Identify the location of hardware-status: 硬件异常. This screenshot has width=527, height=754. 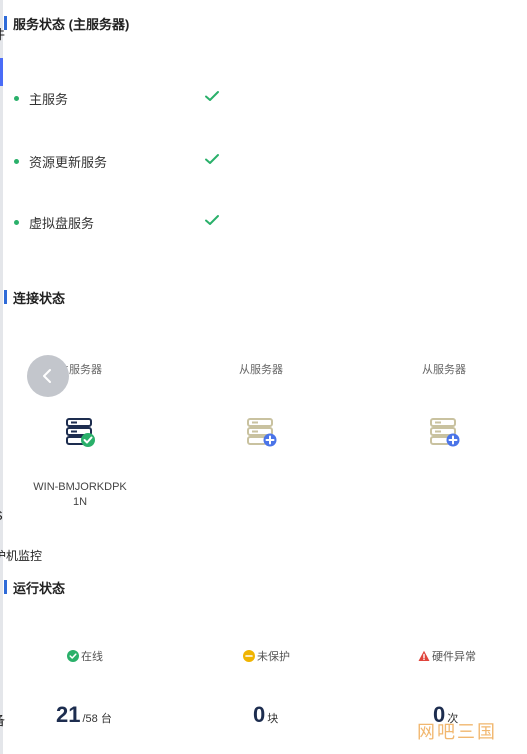
(447, 656).